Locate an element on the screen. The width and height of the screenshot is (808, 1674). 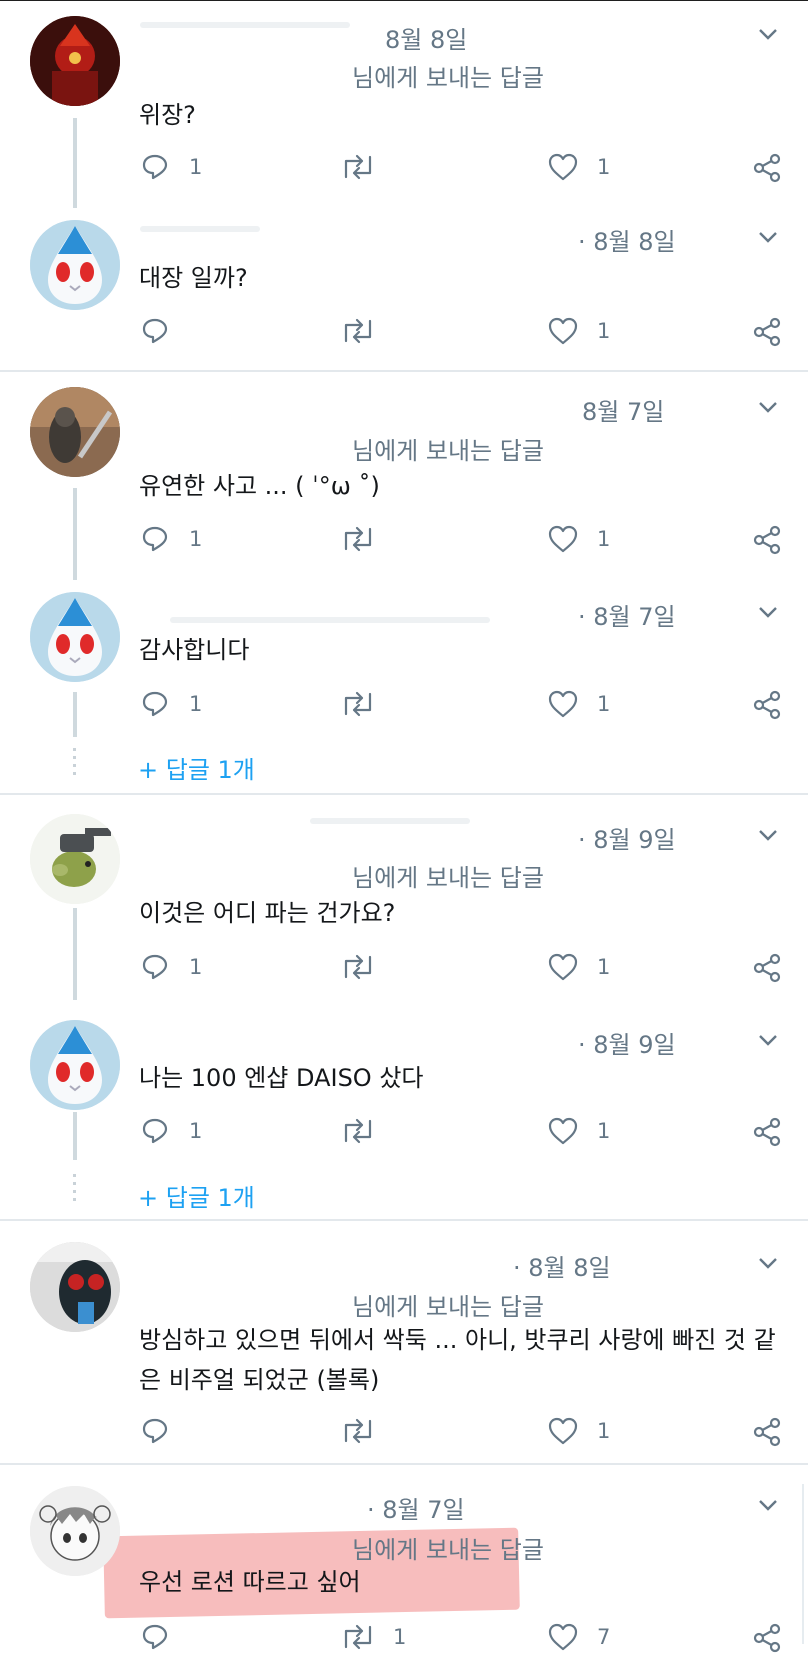
tweet-text: 감사합니다 is located at coordinates (194, 650).